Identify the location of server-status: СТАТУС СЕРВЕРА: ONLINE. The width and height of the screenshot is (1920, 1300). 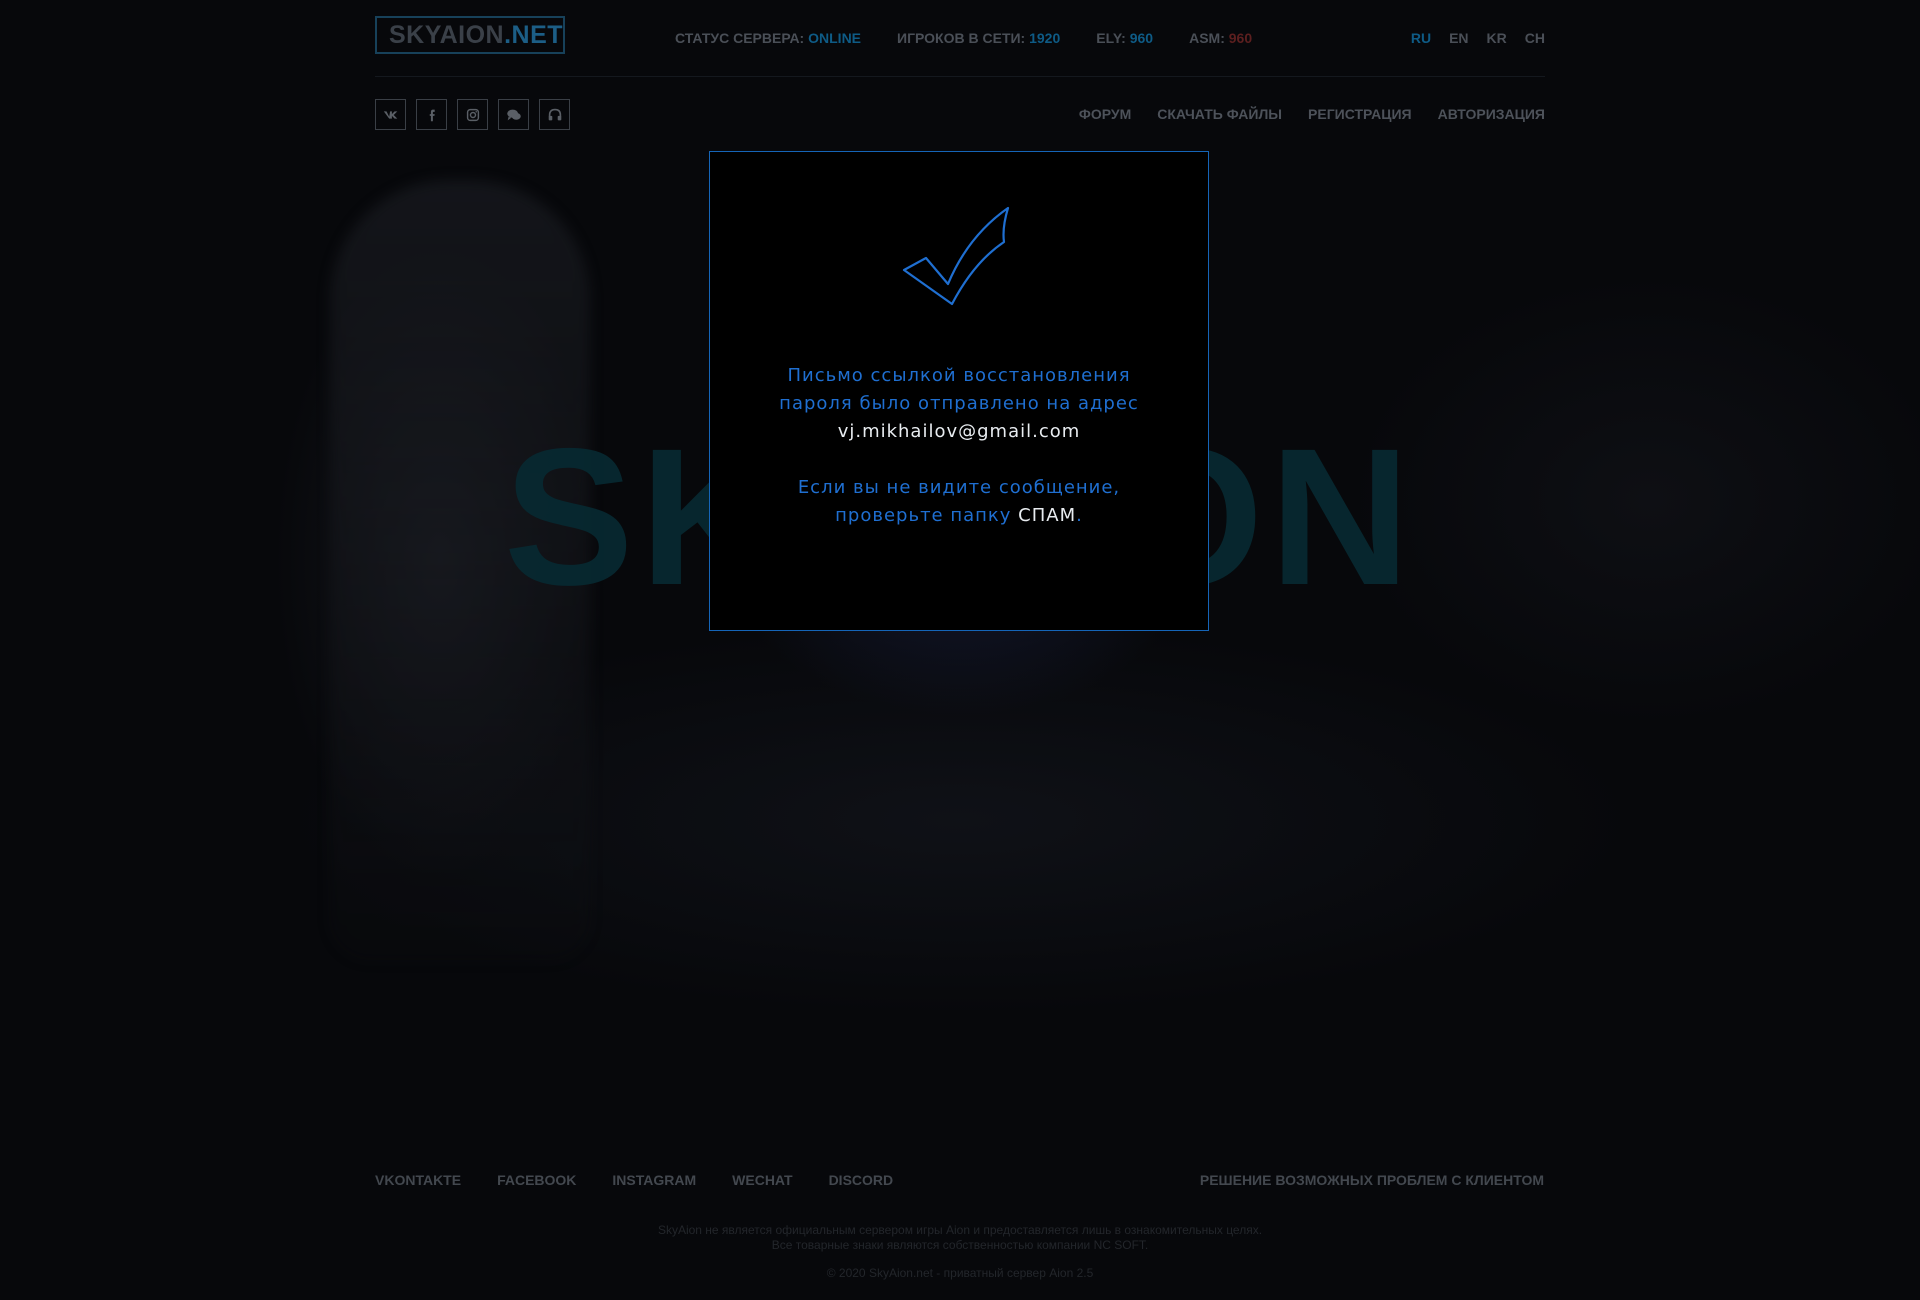
(768, 38).